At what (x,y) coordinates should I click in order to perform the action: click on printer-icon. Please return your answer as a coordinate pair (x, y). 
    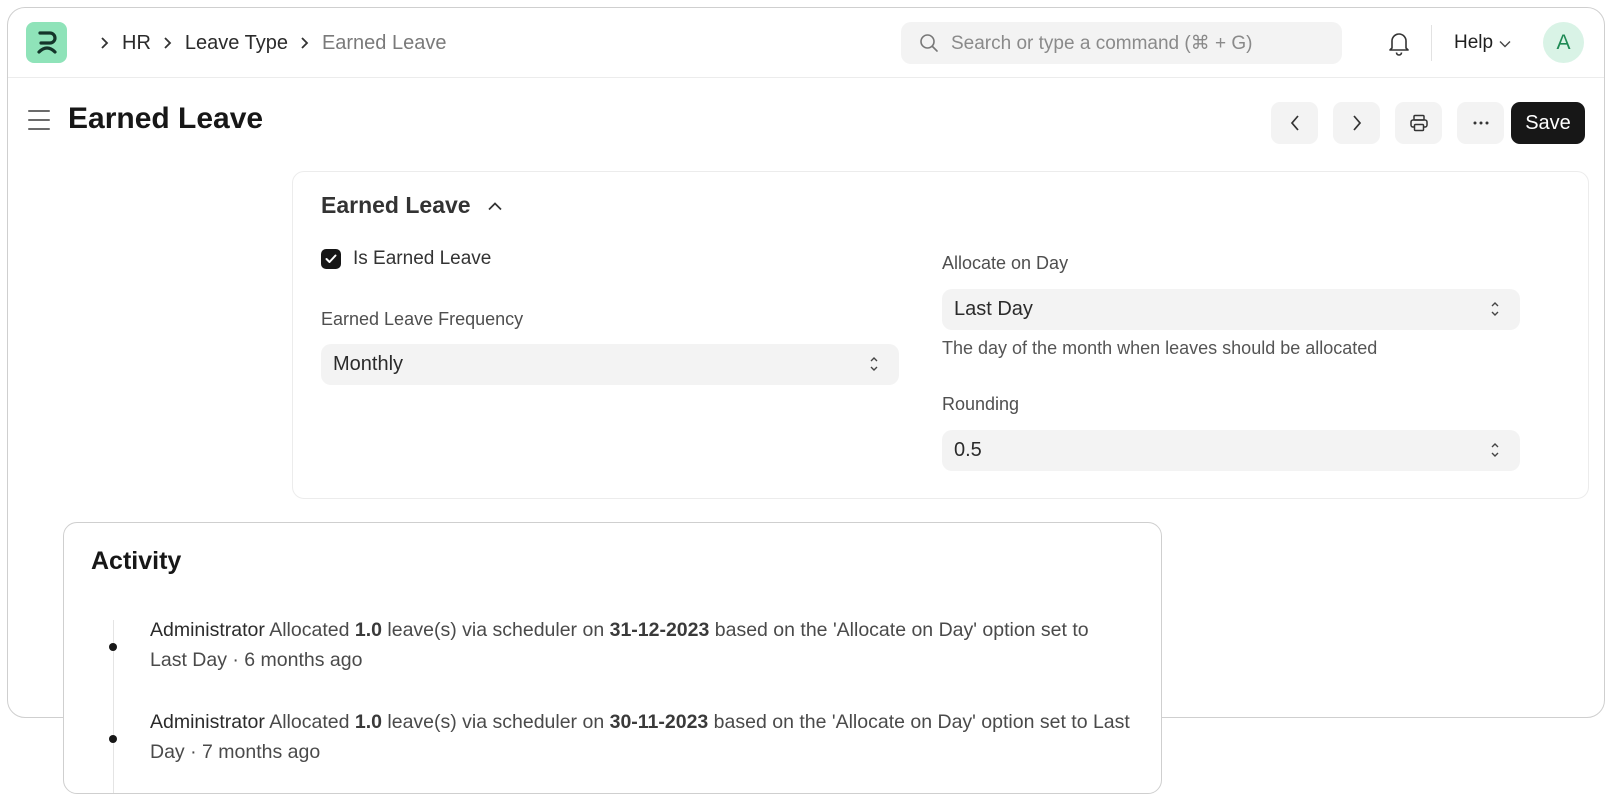
    Looking at the image, I should click on (1418, 123).